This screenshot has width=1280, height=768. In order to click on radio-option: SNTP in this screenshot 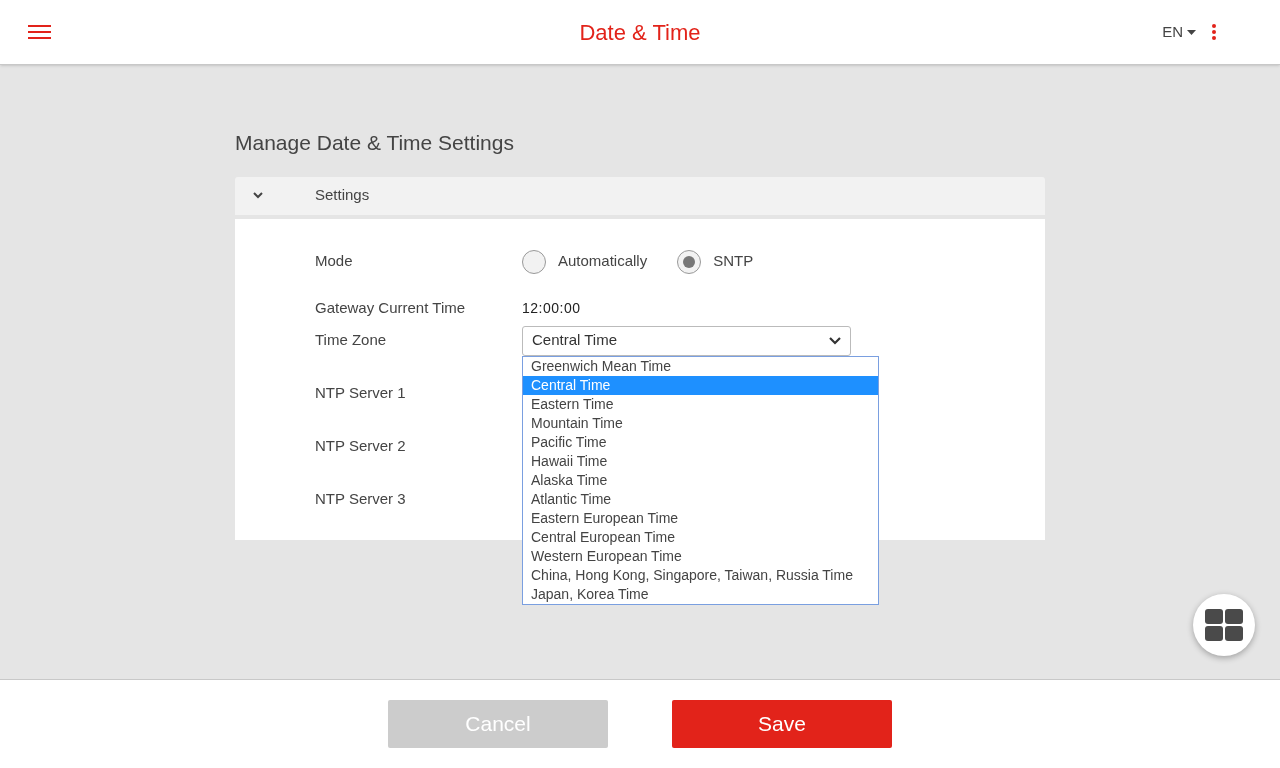, I will do `click(715, 261)`.